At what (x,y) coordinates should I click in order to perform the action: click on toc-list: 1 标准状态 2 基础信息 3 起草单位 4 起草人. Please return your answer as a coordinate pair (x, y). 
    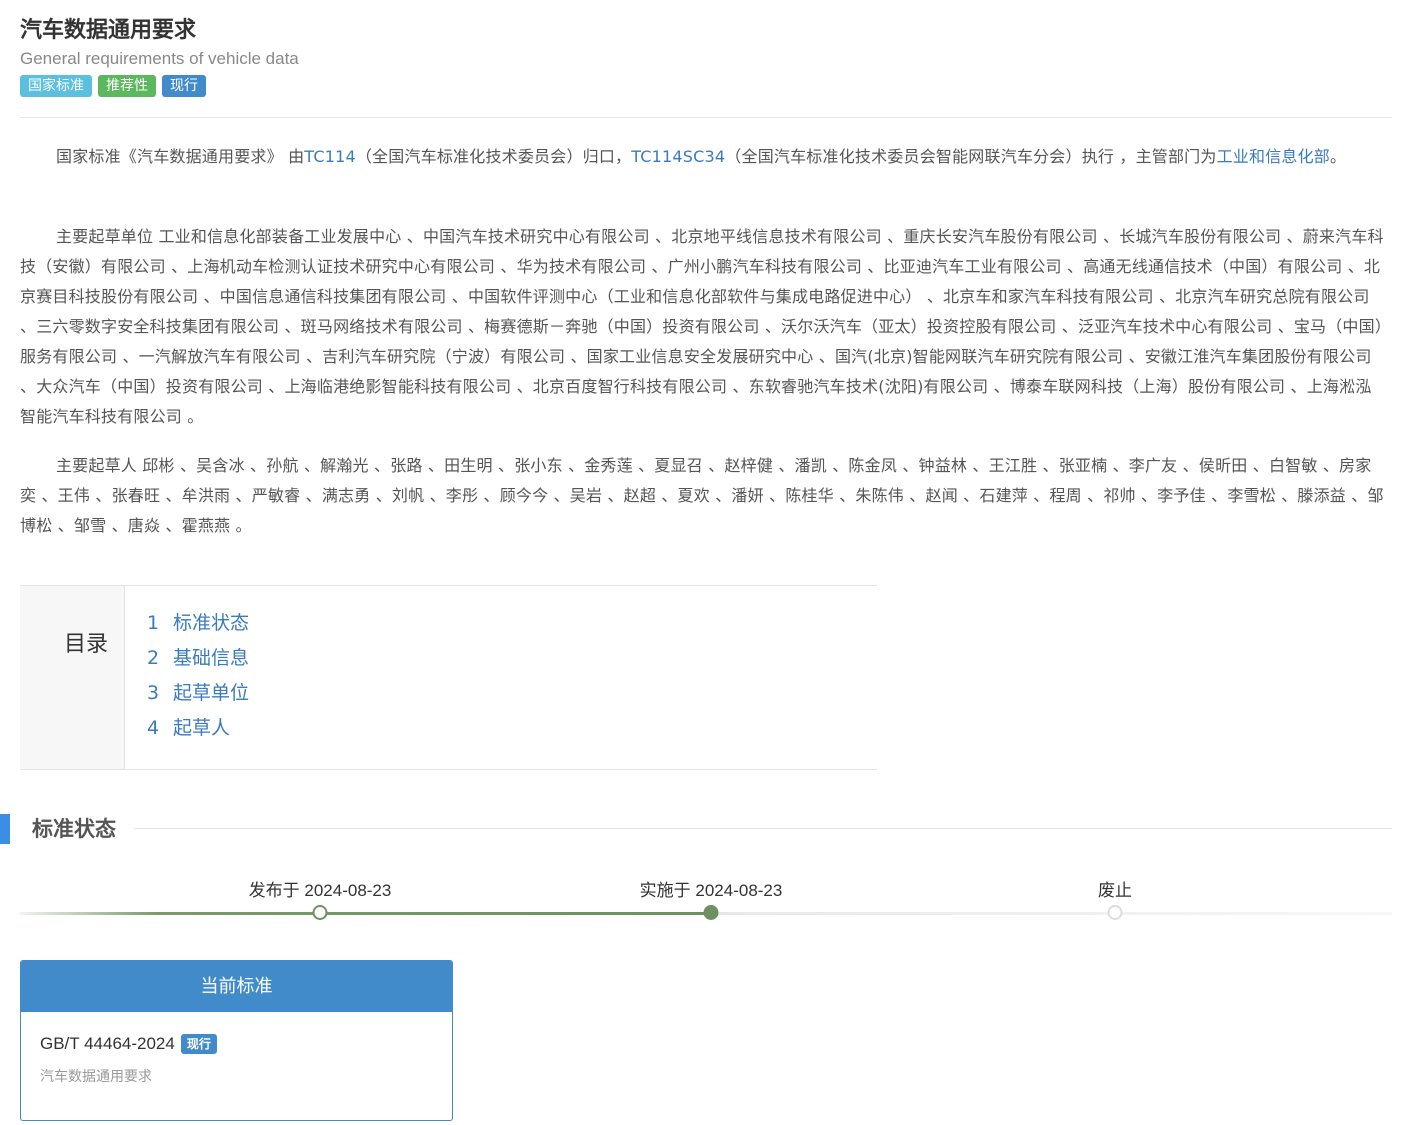
    Looking at the image, I should click on (187, 677).